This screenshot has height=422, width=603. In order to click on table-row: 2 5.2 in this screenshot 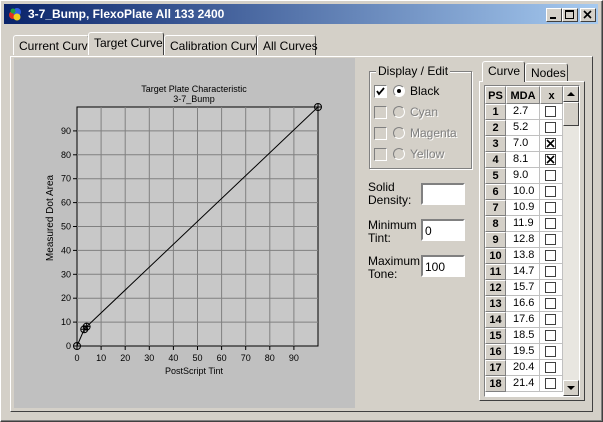, I will do `click(524, 128)`.